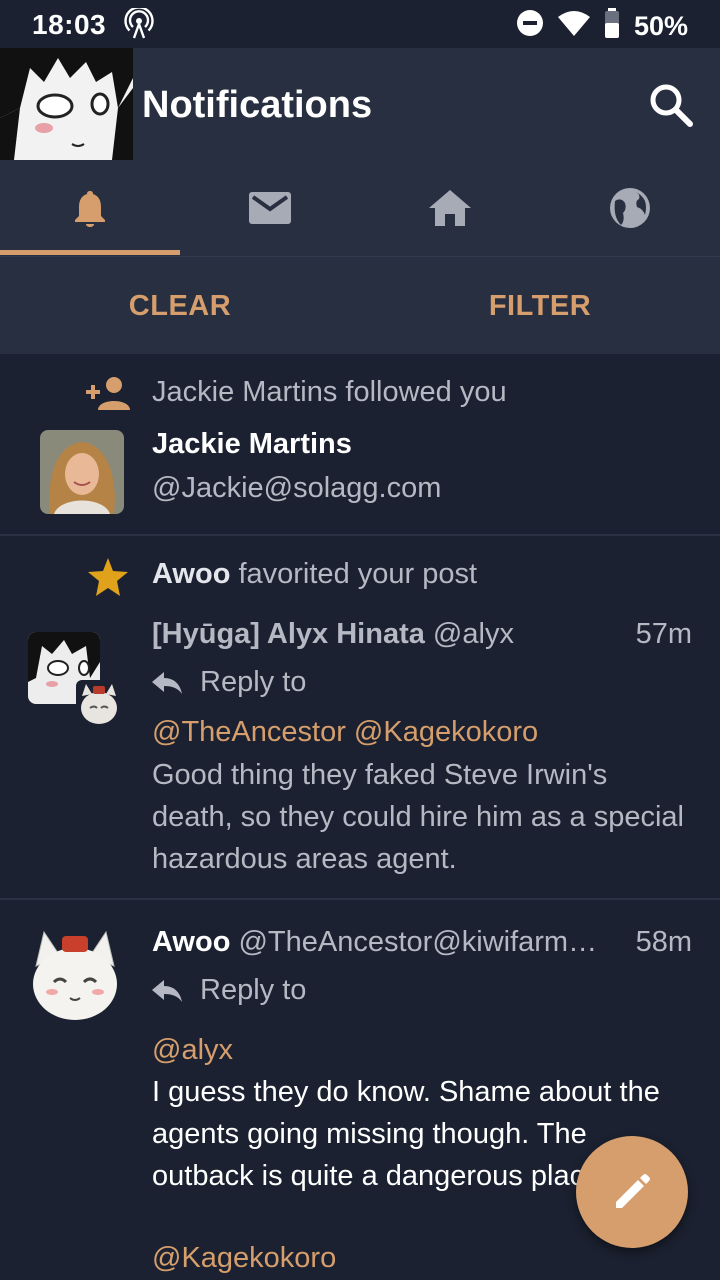 The height and width of the screenshot is (1280, 720). What do you see at coordinates (69, 24) in the screenshot?
I see `status-time: 18:03` at bounding box center [69, 24].